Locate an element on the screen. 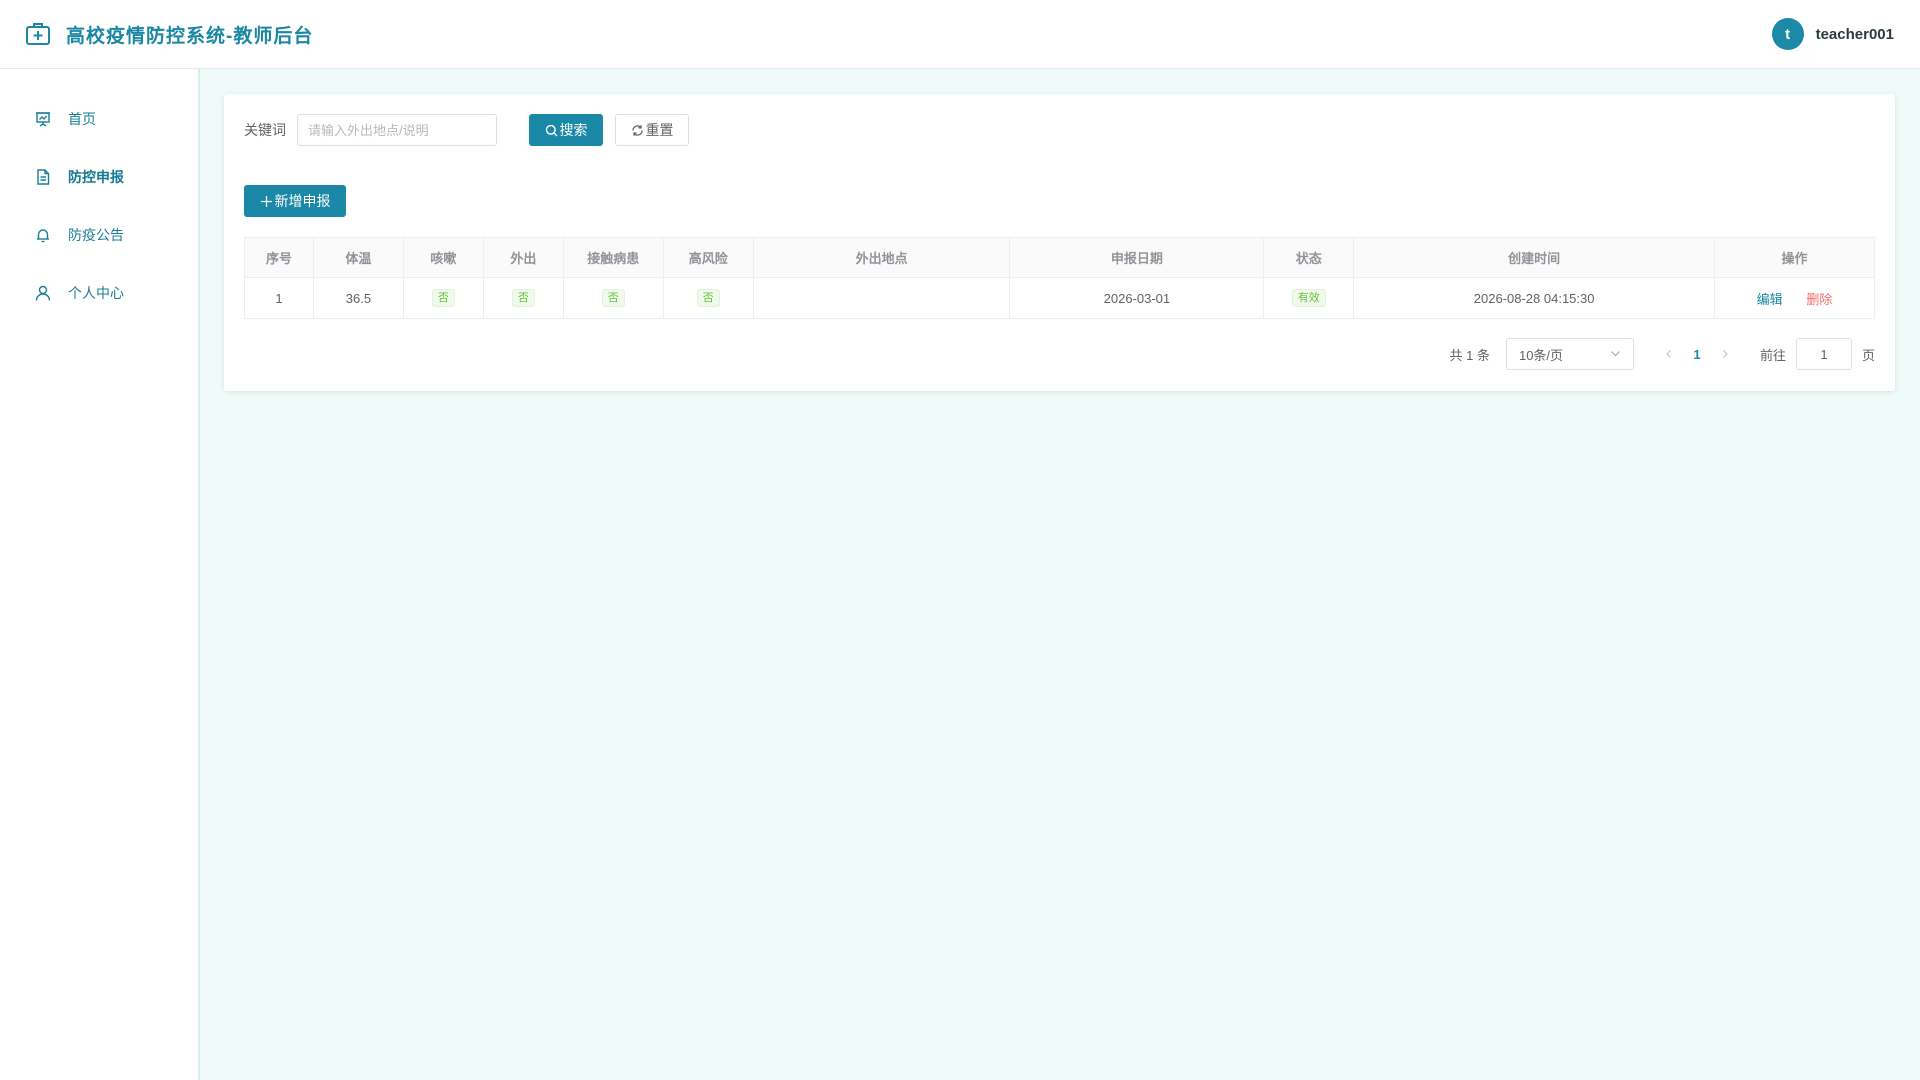  brand: 高校疫情防控系统-教师后台 is located at coordinates (168, 34).